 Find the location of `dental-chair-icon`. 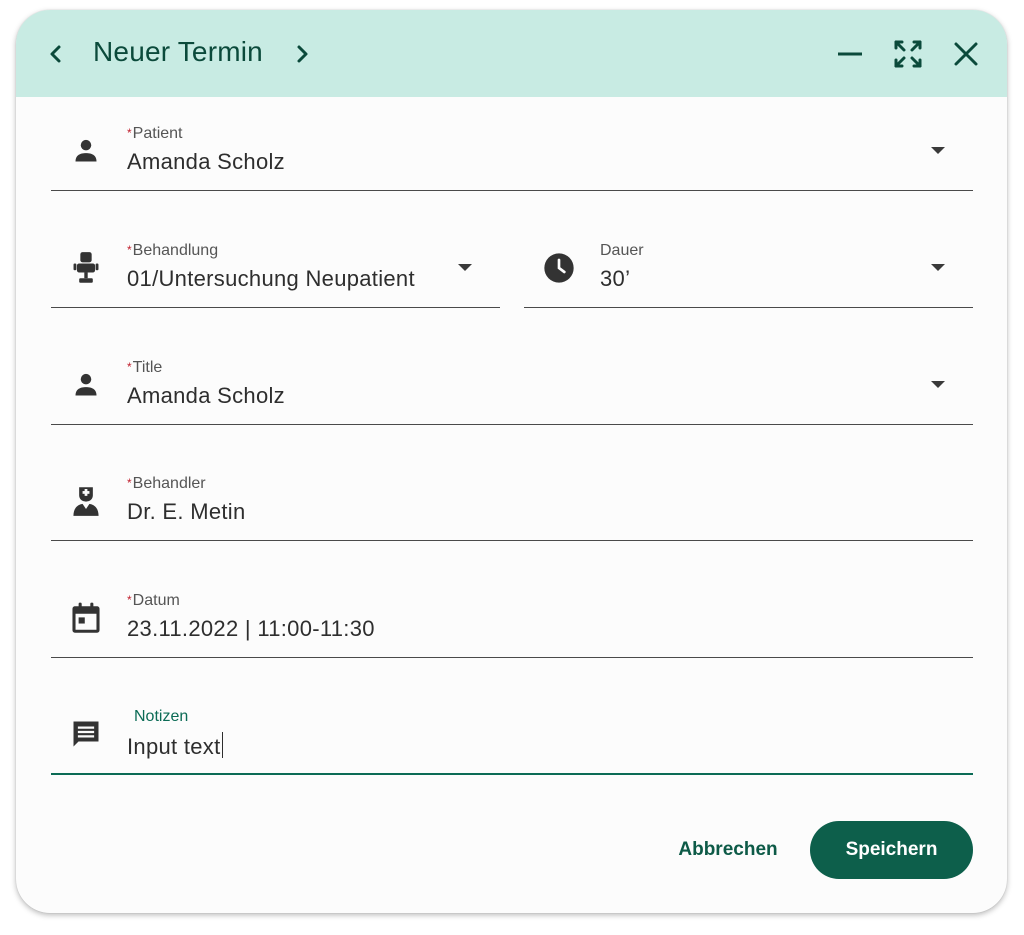

dental-chair-icon is located at coordinates (86, 268).